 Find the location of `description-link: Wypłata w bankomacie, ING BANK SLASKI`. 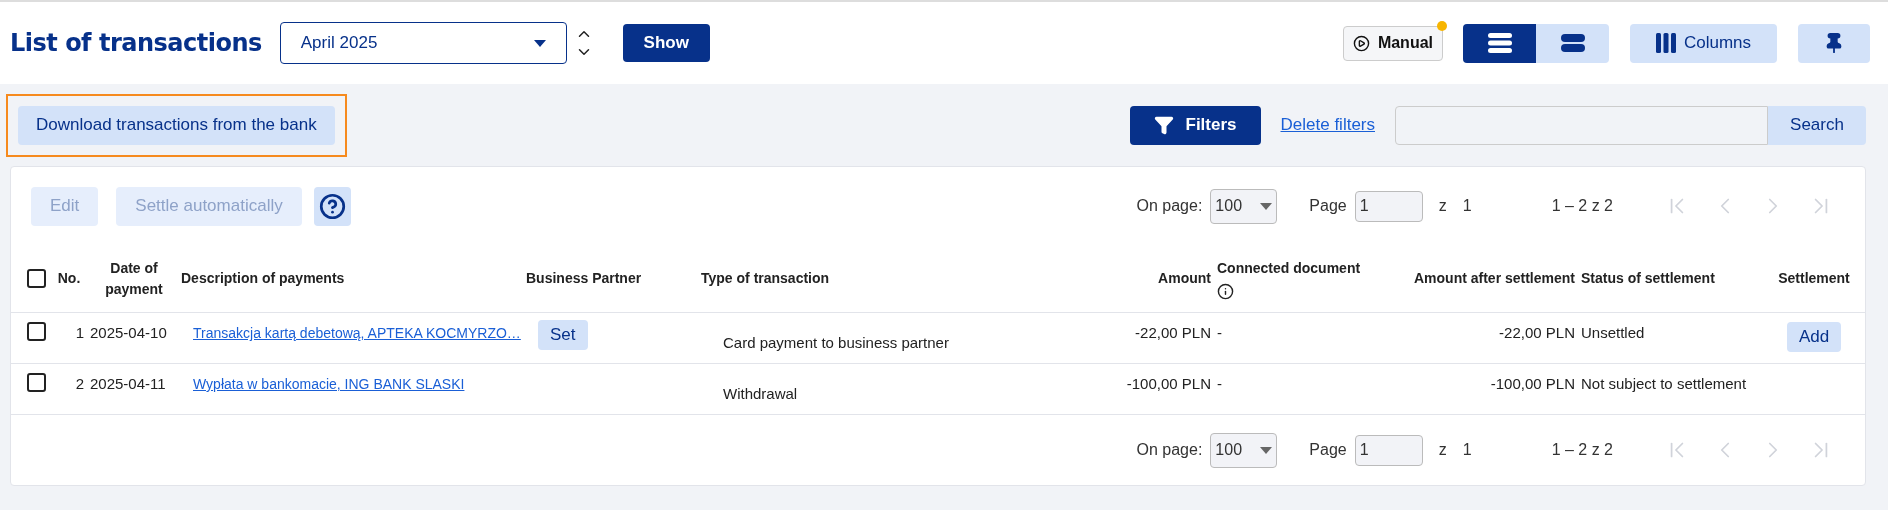

description-link: Wypłata w bankomacie, ING BANK SLASKI is located at coordinates (329, 384).